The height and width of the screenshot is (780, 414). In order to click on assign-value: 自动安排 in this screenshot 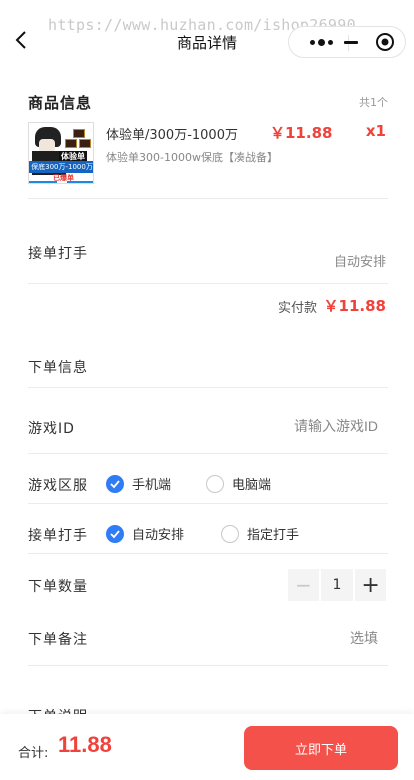, I will do `click(359, 262)`.